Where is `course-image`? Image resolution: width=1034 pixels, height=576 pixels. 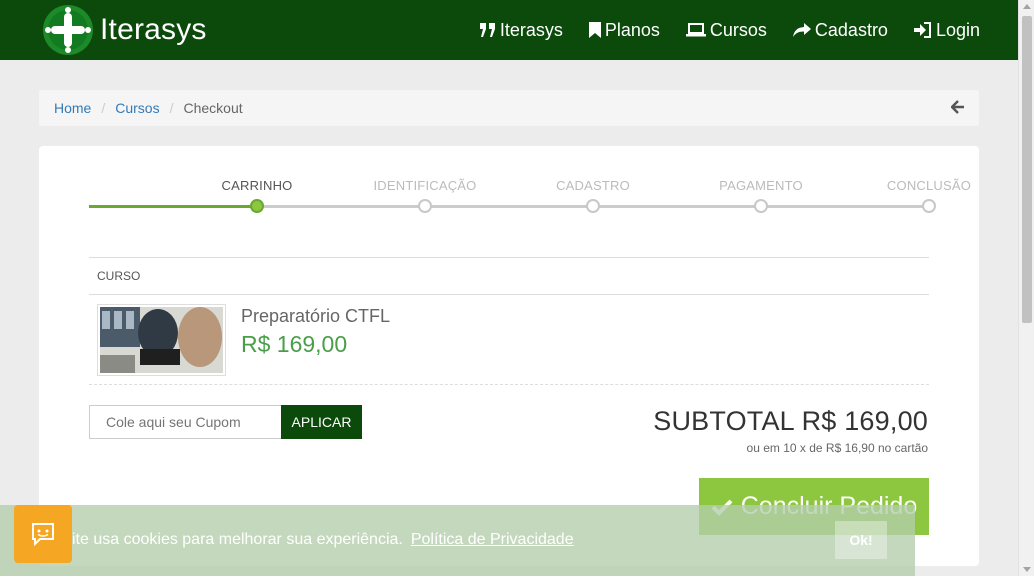 course-image is located at coordinates (161, 340).